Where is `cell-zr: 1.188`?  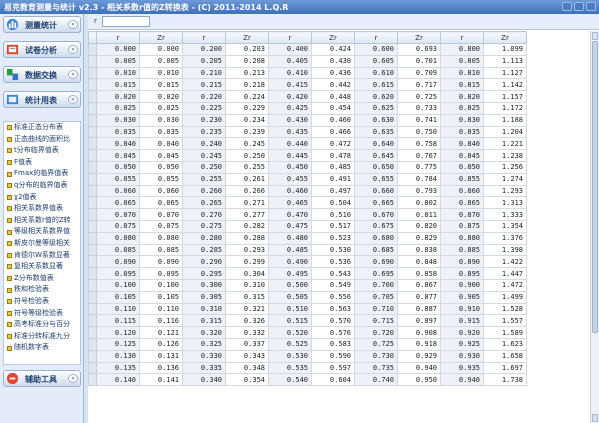 cell-zr: 1.188 is located at coordinates (505, 120).